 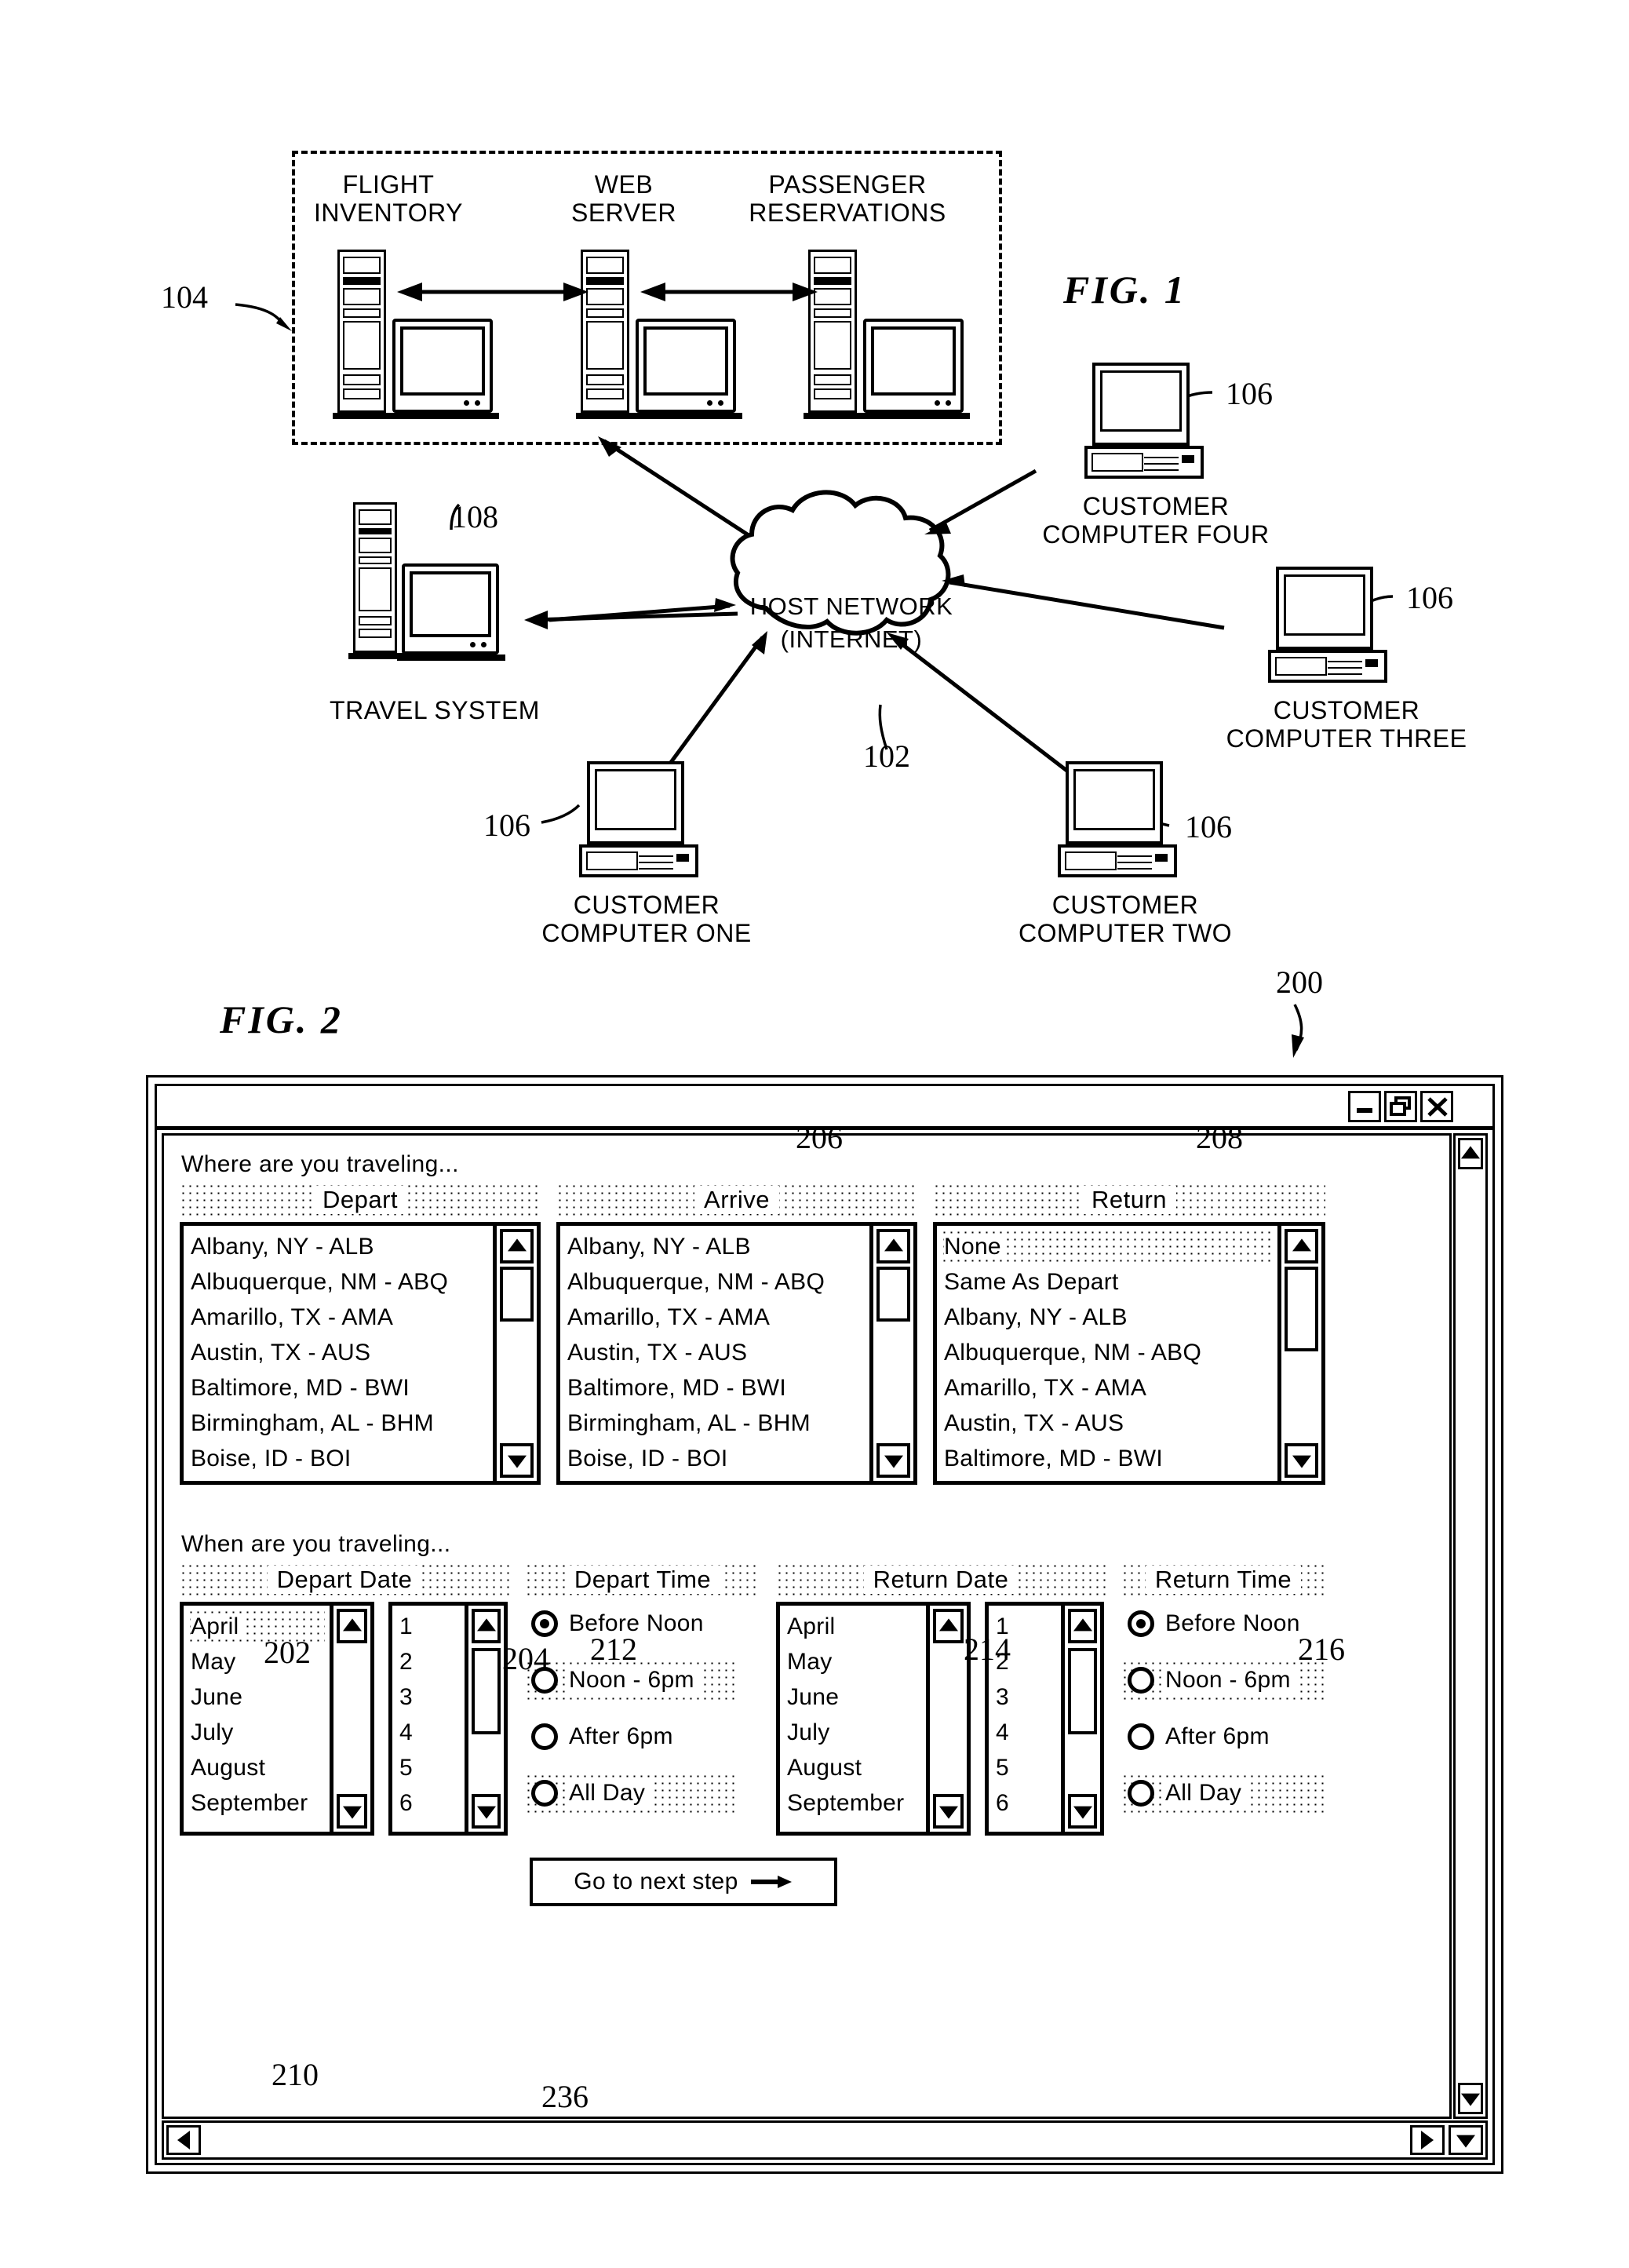 I want to click on radio-return-noon-6pm: Noon - 6pm, so click(x=1224, y=1681).